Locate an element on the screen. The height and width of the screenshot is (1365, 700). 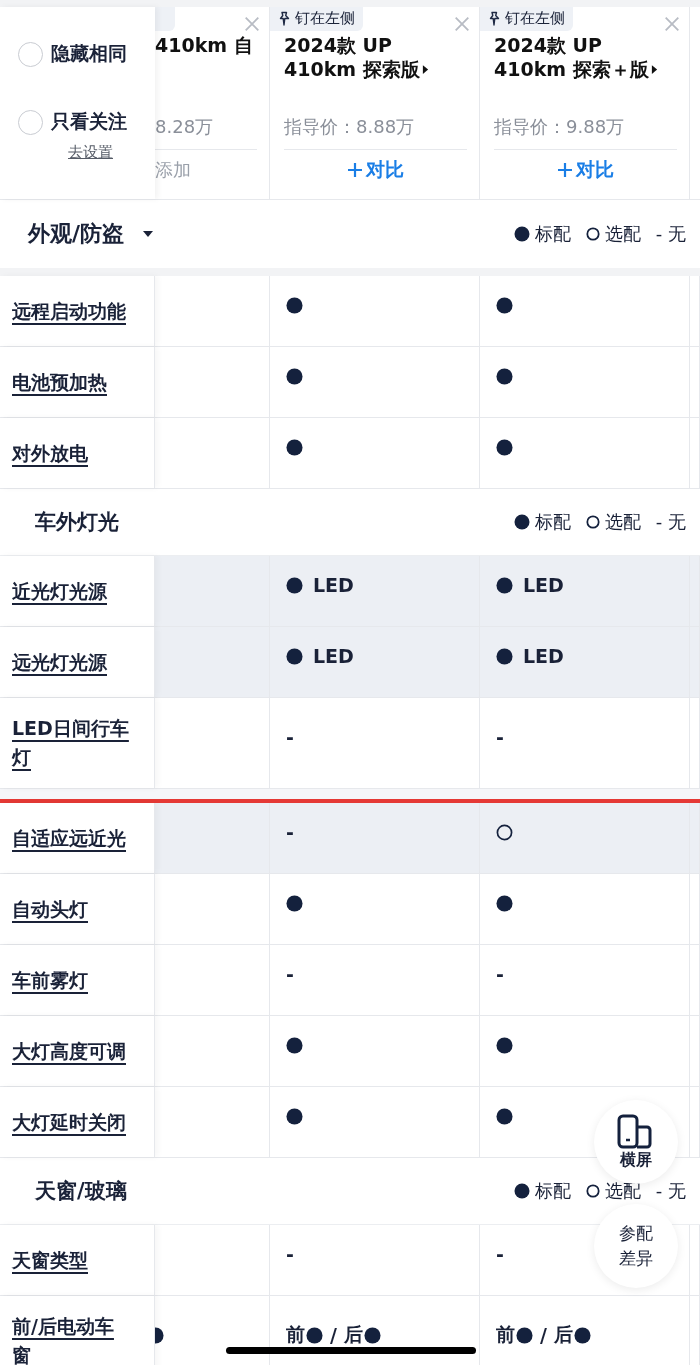
section-title: 车外灯光 is located at coordinates (77, 522).